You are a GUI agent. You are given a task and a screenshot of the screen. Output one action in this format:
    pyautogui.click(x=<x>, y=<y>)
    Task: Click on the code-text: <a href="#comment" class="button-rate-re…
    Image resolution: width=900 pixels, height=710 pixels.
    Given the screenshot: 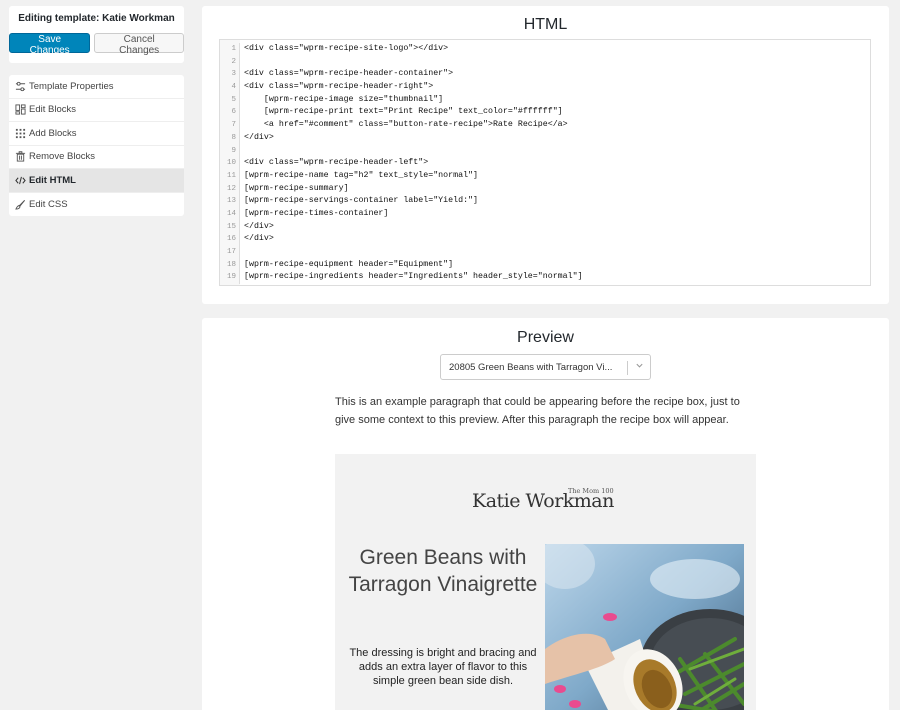 What is the action you would take?
    pyautogui.click(x=406, y=125)
    